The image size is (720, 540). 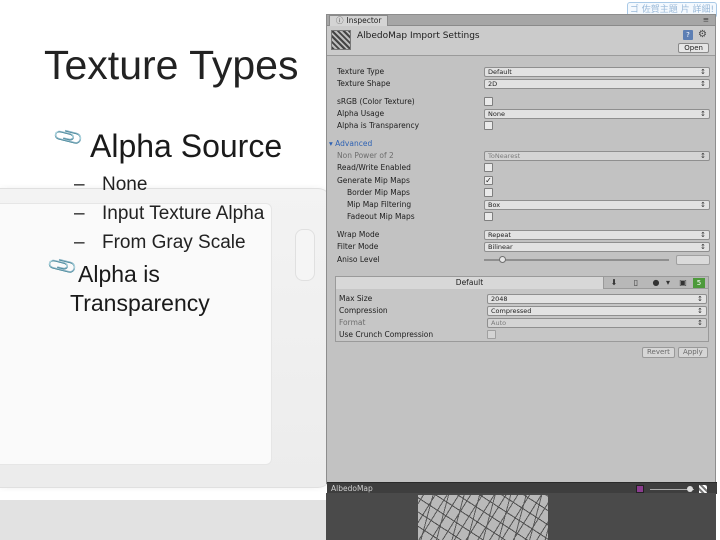 I want to click on tab-label: Inspector, so click(x=364, y=20).